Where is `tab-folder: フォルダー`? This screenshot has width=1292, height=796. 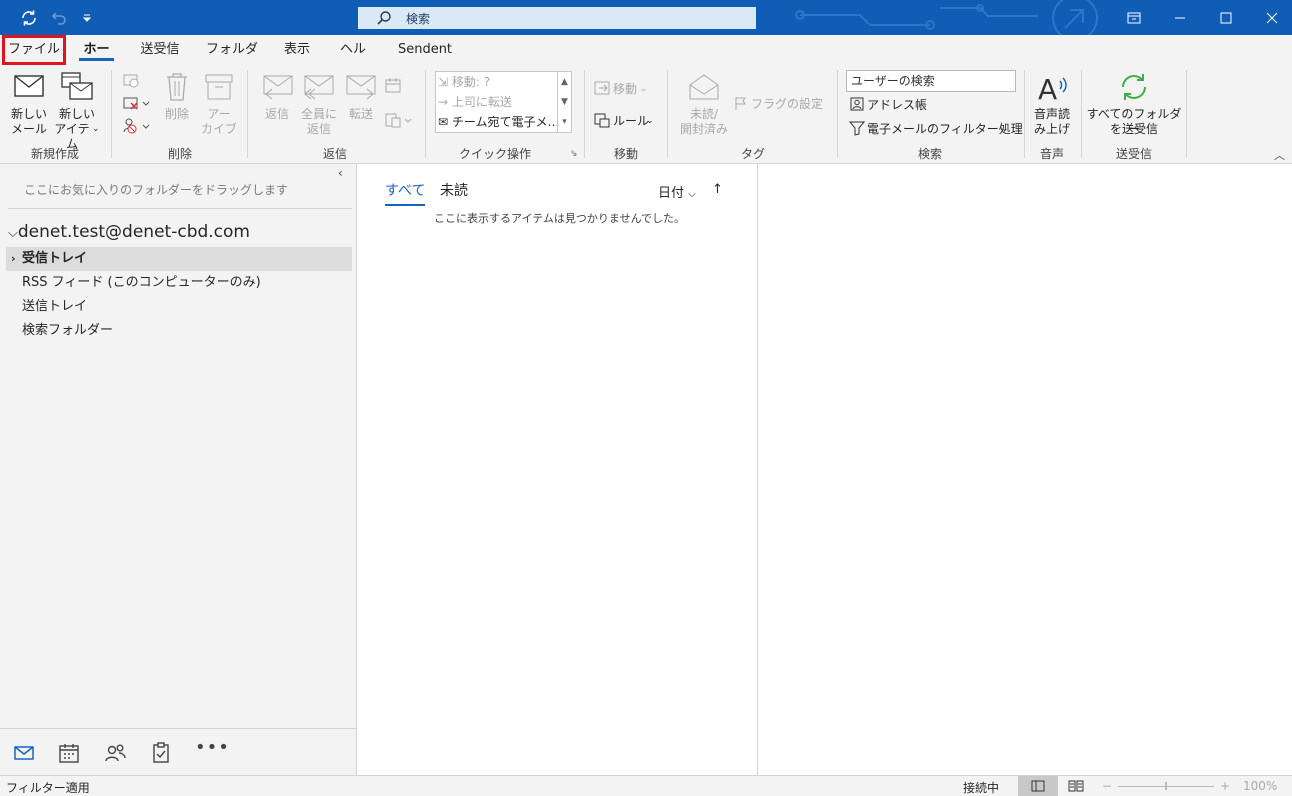 tab-folder: フォルダー is located at coordinates (232, 61).